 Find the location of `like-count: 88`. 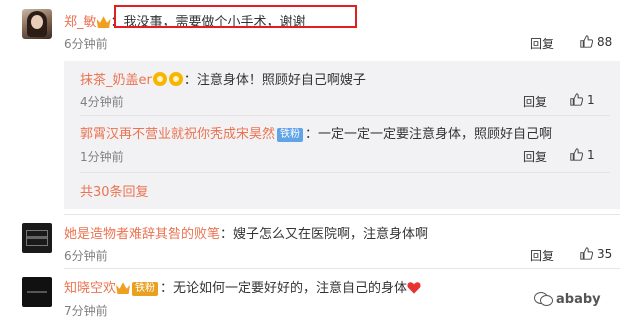

like-count: 88 is located at coordinates (605, 42).